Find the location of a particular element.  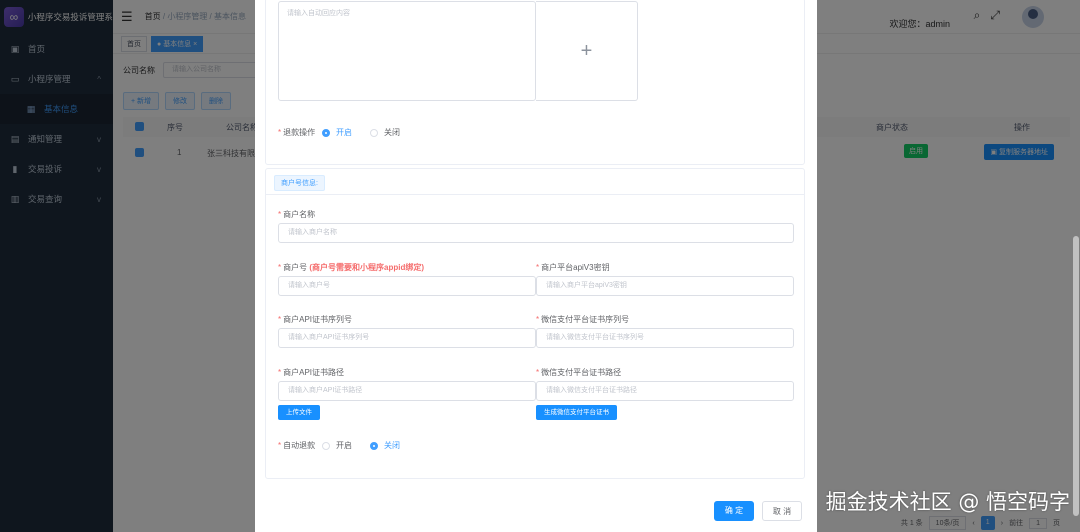

cert-path-label: * 商户API证书路径 is located at coordinates (311, 372).